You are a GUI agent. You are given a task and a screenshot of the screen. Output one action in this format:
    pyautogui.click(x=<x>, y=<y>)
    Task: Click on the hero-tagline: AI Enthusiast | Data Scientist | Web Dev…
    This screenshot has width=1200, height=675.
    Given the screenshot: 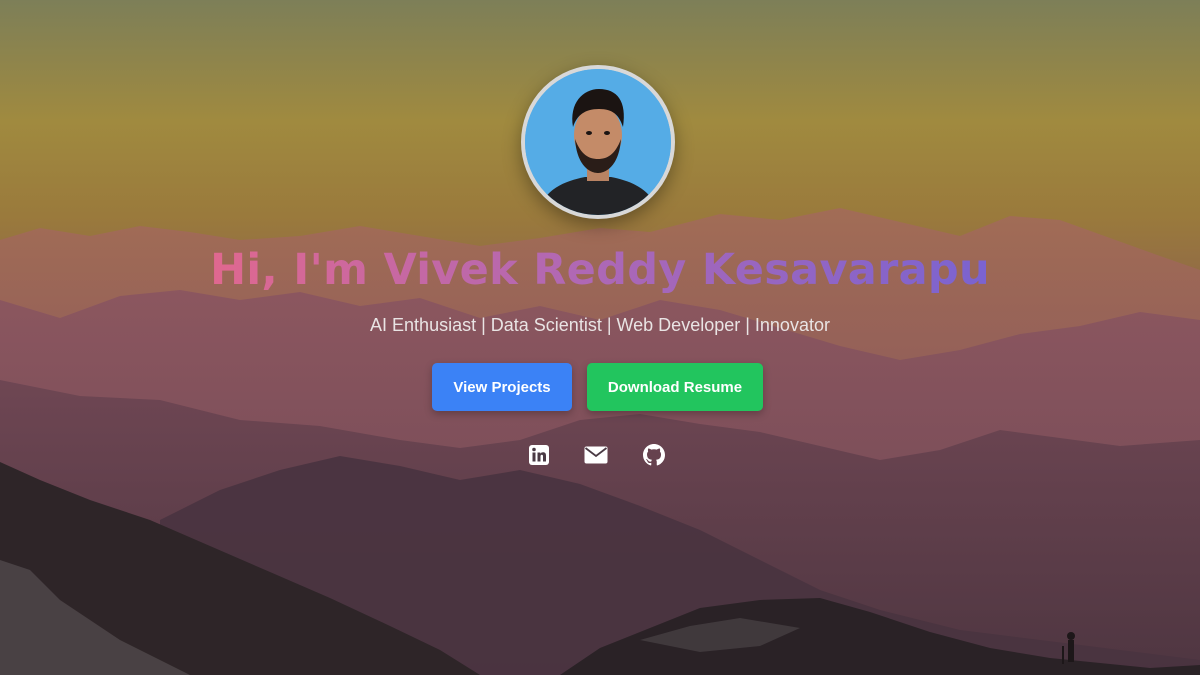 What is the action you would take?
    pyautogui.click(x=600, y=325)
    